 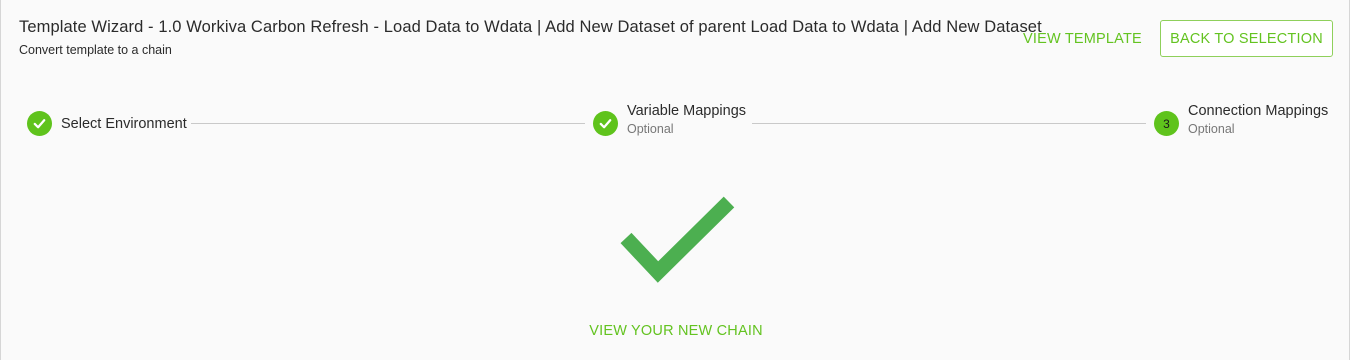 What do you see at coordinates (675, 331) in the screenshot?
I see `view-new-chain-link: VIEW YOUR NEW CHAIN` at bounding box center [675, 331].